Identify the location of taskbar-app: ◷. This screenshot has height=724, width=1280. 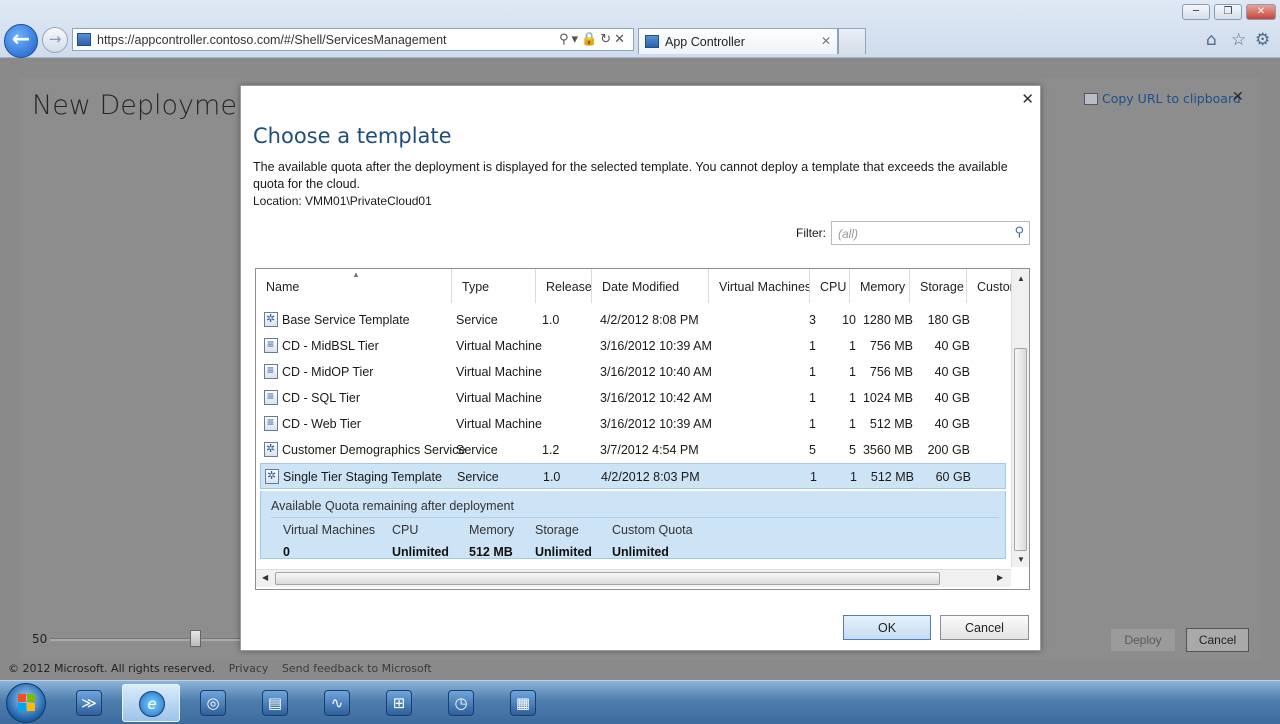
(461, 703).